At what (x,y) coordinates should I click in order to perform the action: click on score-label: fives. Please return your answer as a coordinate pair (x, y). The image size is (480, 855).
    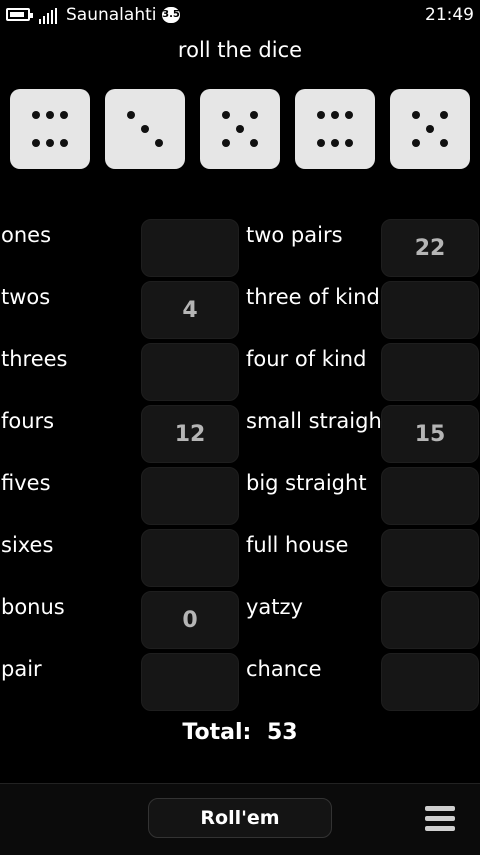
    Looking at the image, I should click on (26, 483).